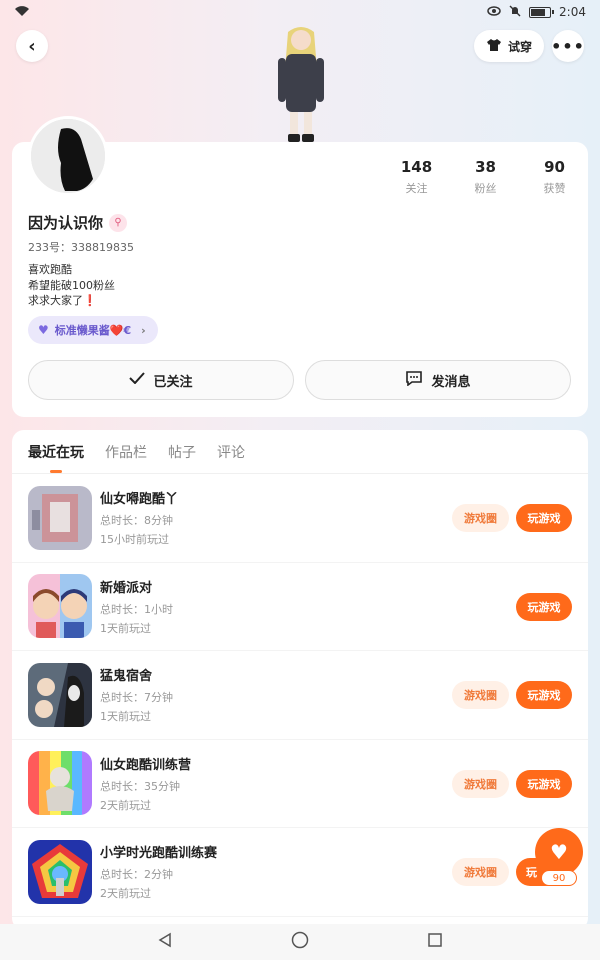  What do you see at coordinates (118, 222) in the screenshot?
I see `search-icon: ⚲` at bounding box center [118, 222].